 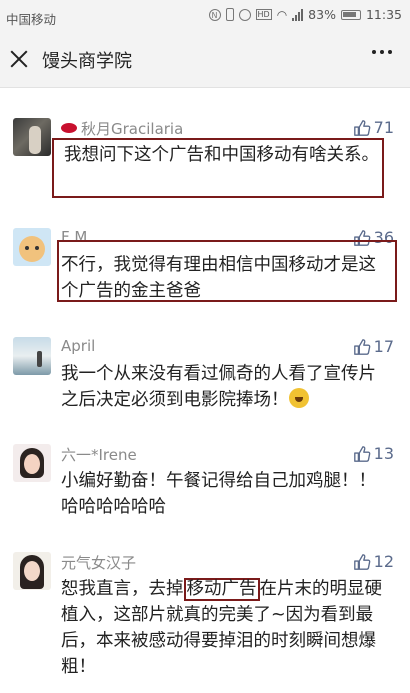 What do you see at coordinates (78, 346) in the screenshot?
I see `commenter-name: April` at bounding box center [78, 346].